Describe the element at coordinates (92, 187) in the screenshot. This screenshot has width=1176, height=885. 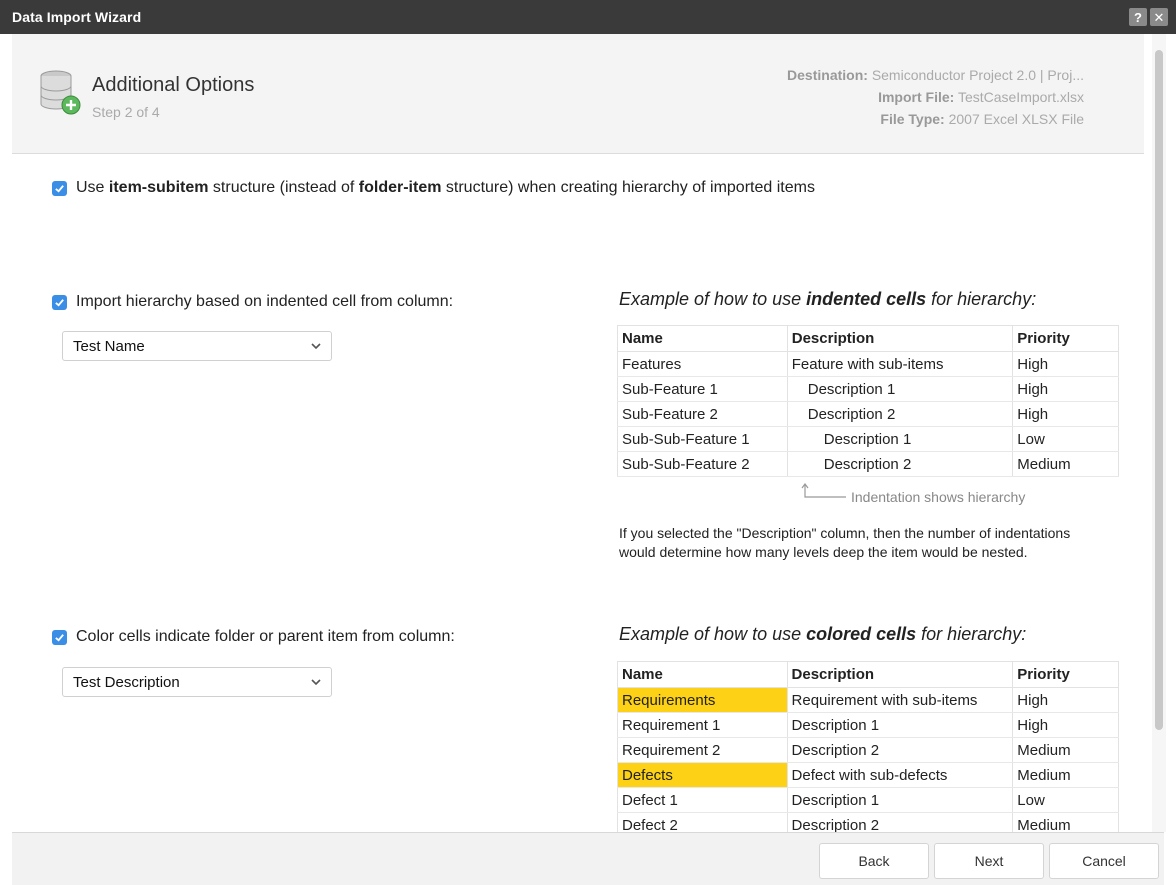
I see `structure-text-1: Use` at that location.